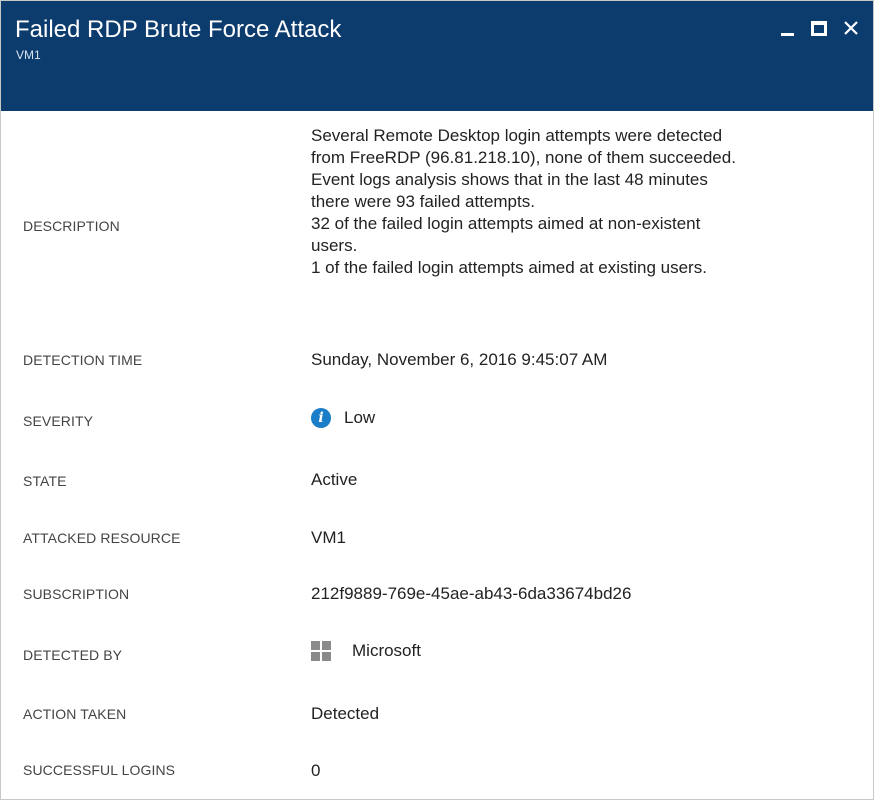 The image size is (874, 800). I want to click on description-line: users., so click(334, 245).